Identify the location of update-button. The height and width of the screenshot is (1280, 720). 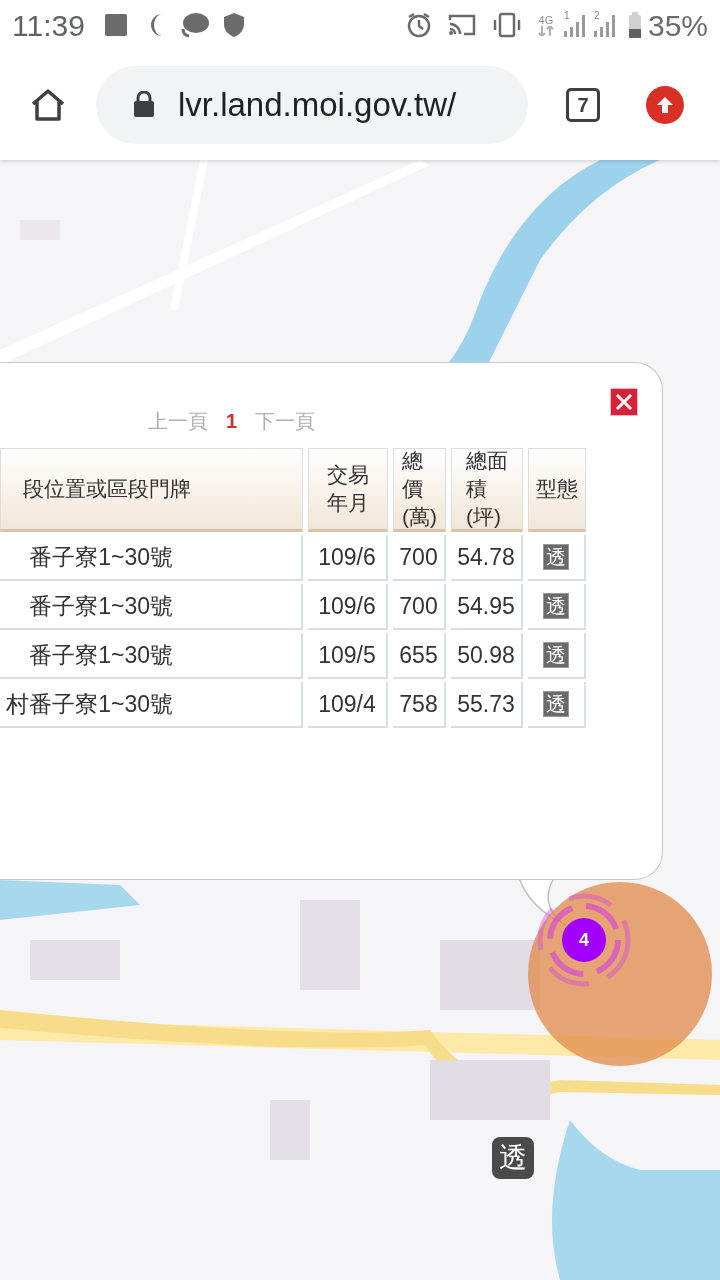
(665, 105).